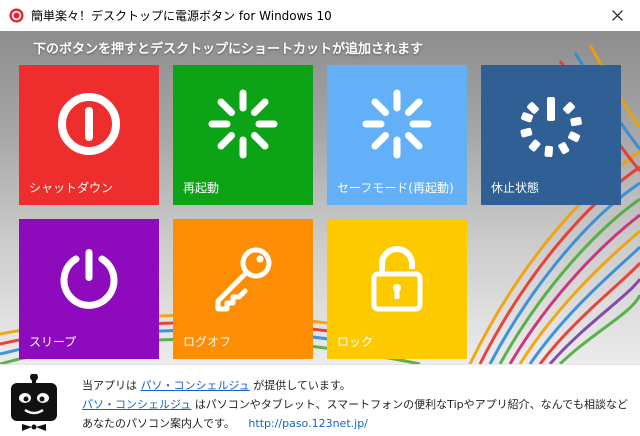  I want to click on close-icon, so click(617, 15).